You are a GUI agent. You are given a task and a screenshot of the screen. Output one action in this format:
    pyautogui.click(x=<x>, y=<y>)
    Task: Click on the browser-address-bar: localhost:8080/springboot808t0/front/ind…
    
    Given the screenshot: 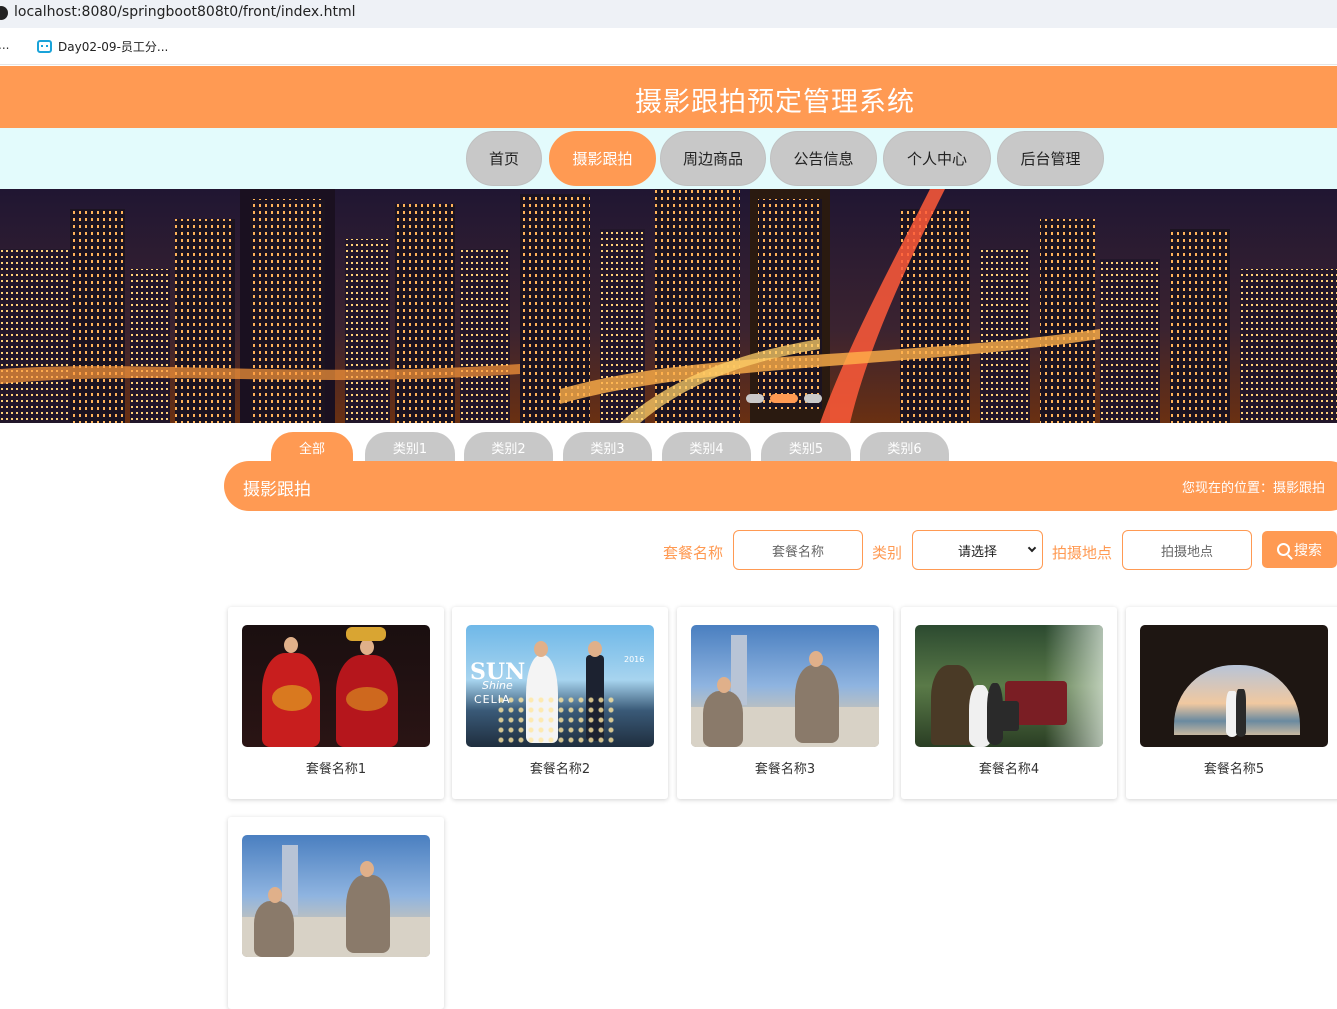 What is the action you would take?
    pyautogui.click(x=668, y=14)
    